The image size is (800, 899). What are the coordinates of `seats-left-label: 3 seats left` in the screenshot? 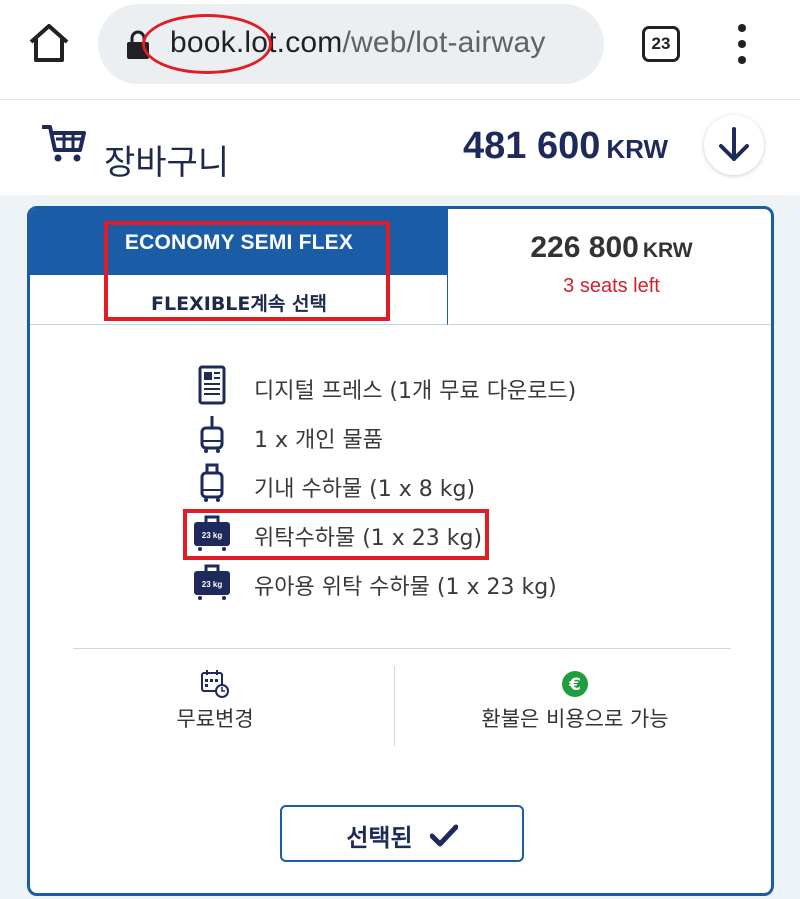 It's located at (611, 286).